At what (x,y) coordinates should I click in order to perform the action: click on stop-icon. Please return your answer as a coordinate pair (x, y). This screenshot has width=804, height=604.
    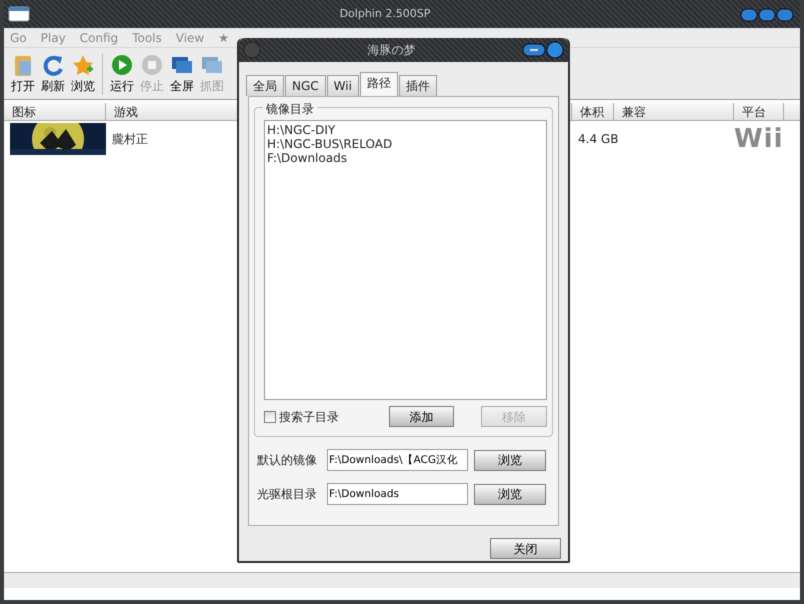
    Looking at the image, I should click on (152, 64).